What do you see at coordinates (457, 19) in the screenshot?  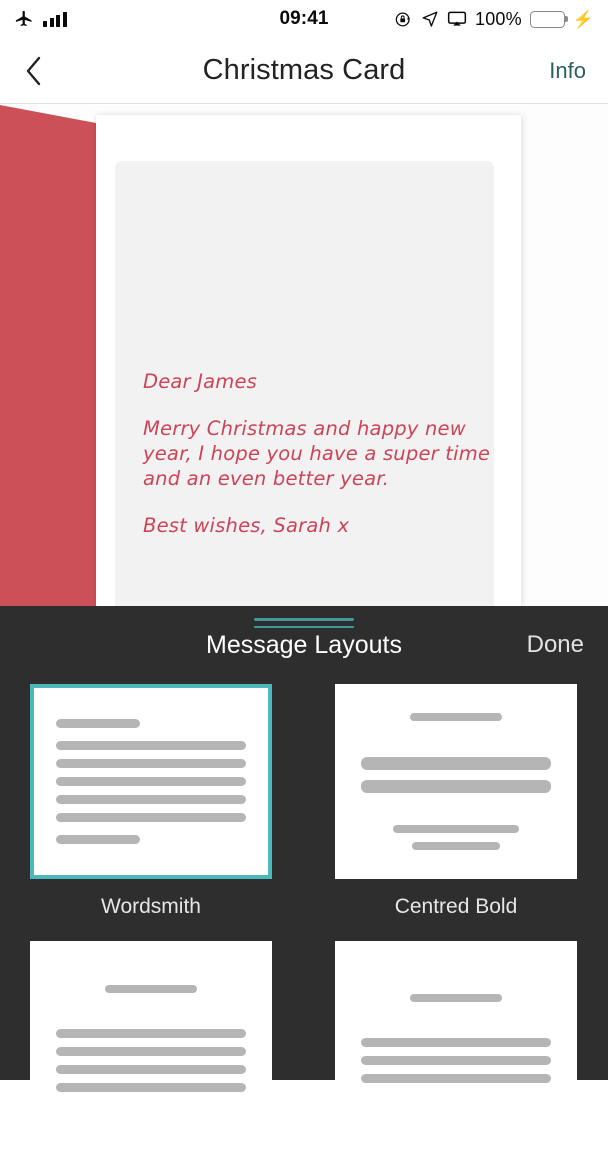 I see `screen-mirroring-icon` at bounding box center [457, 19].